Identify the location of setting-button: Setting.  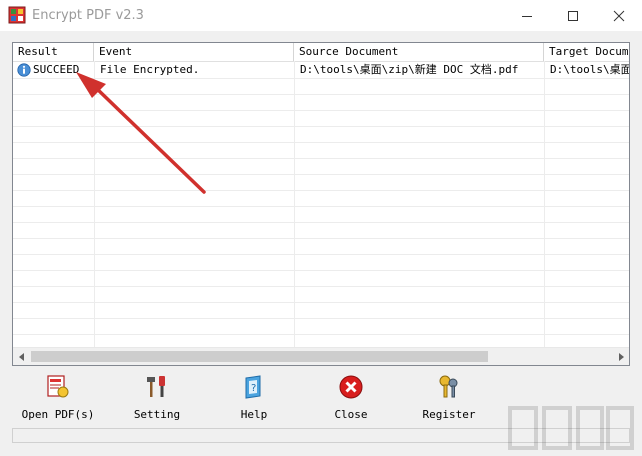
(157, 397).